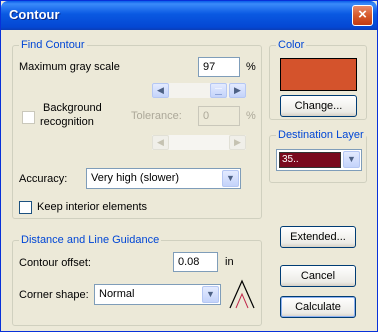  I want to click on find-contour-title: Find Contour, so click(53, 45).